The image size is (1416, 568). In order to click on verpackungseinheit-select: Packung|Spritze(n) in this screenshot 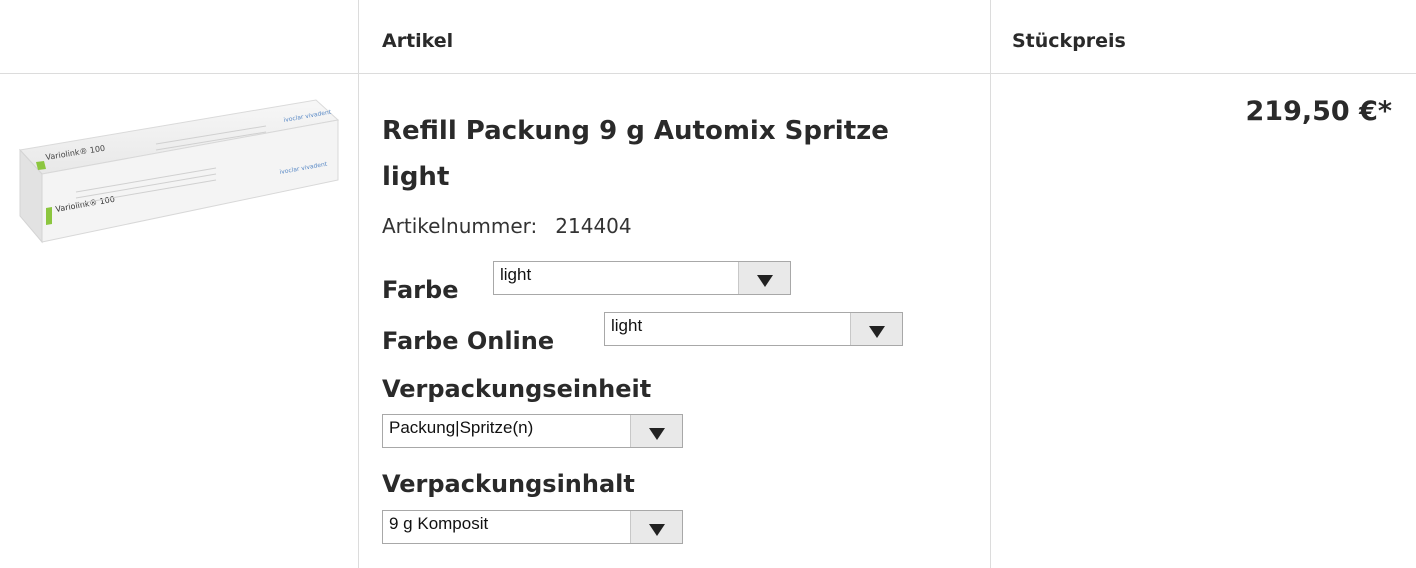, I will do `click(532, 431)`.